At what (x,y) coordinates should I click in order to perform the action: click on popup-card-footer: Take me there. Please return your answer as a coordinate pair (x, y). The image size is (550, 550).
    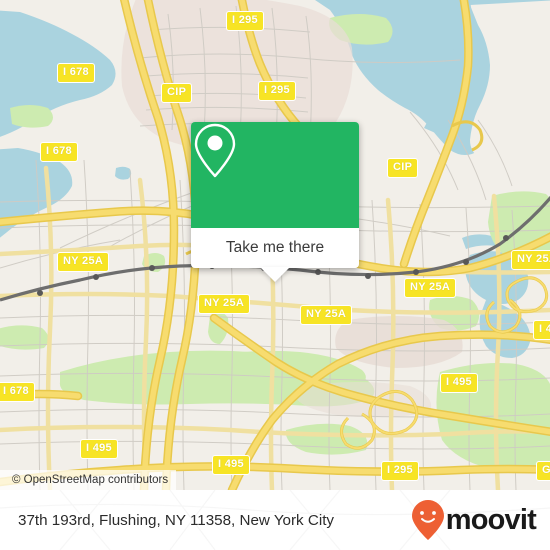
    Looking at the image, I should click on (275, 248).